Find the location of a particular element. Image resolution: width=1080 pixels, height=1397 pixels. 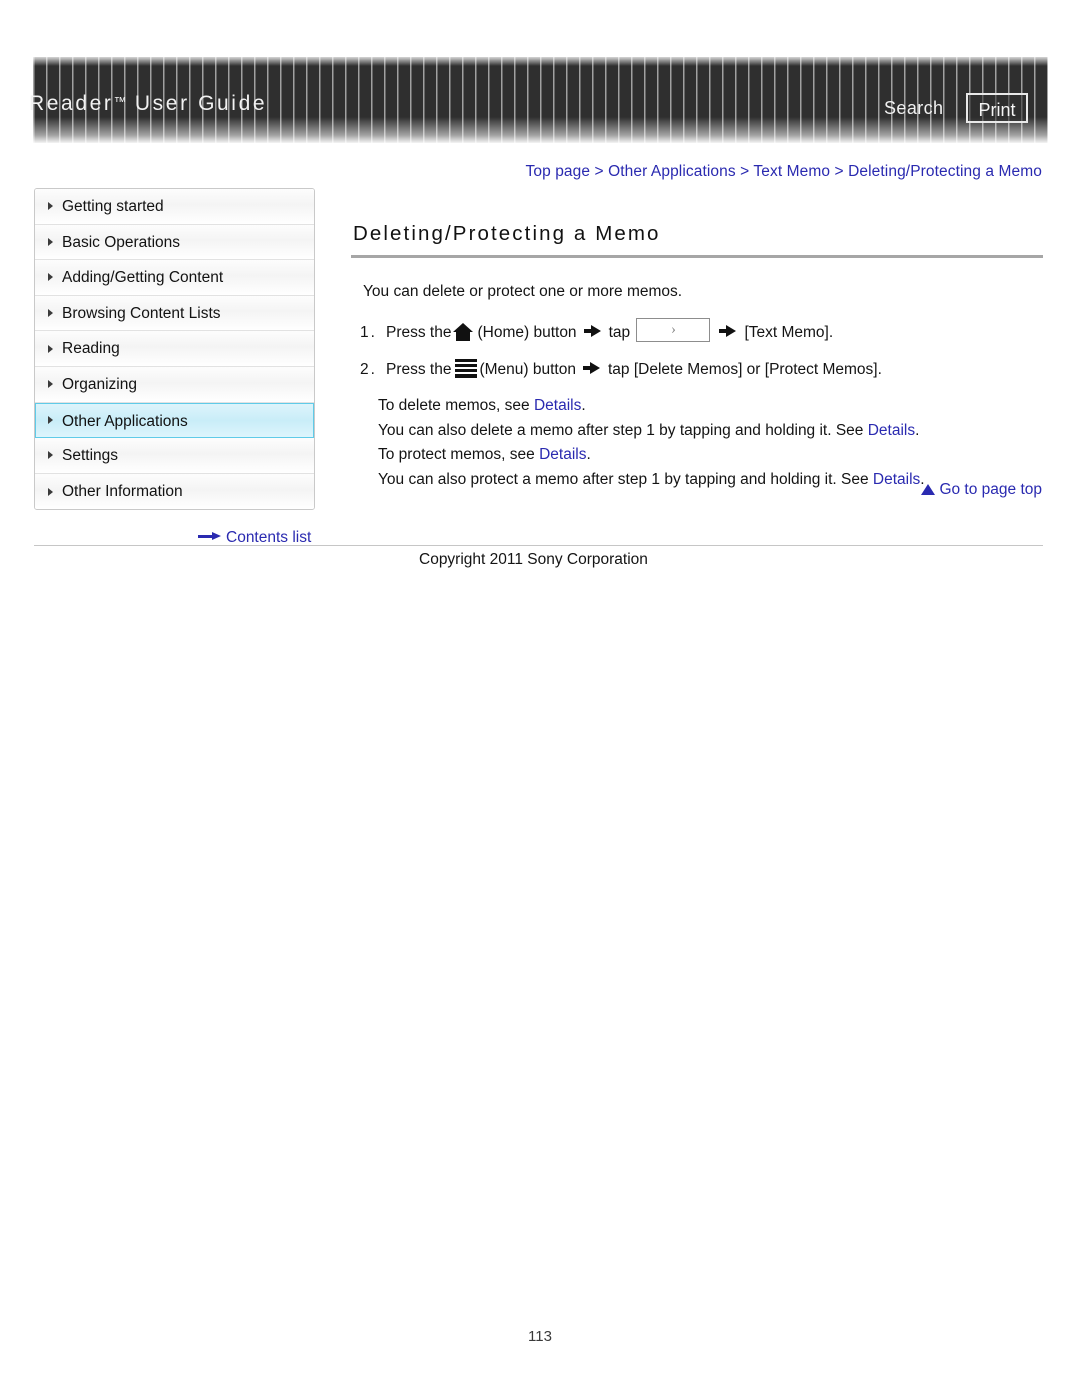

go-to-page-top-link: Go to page top is located at coordinates (981, 490).